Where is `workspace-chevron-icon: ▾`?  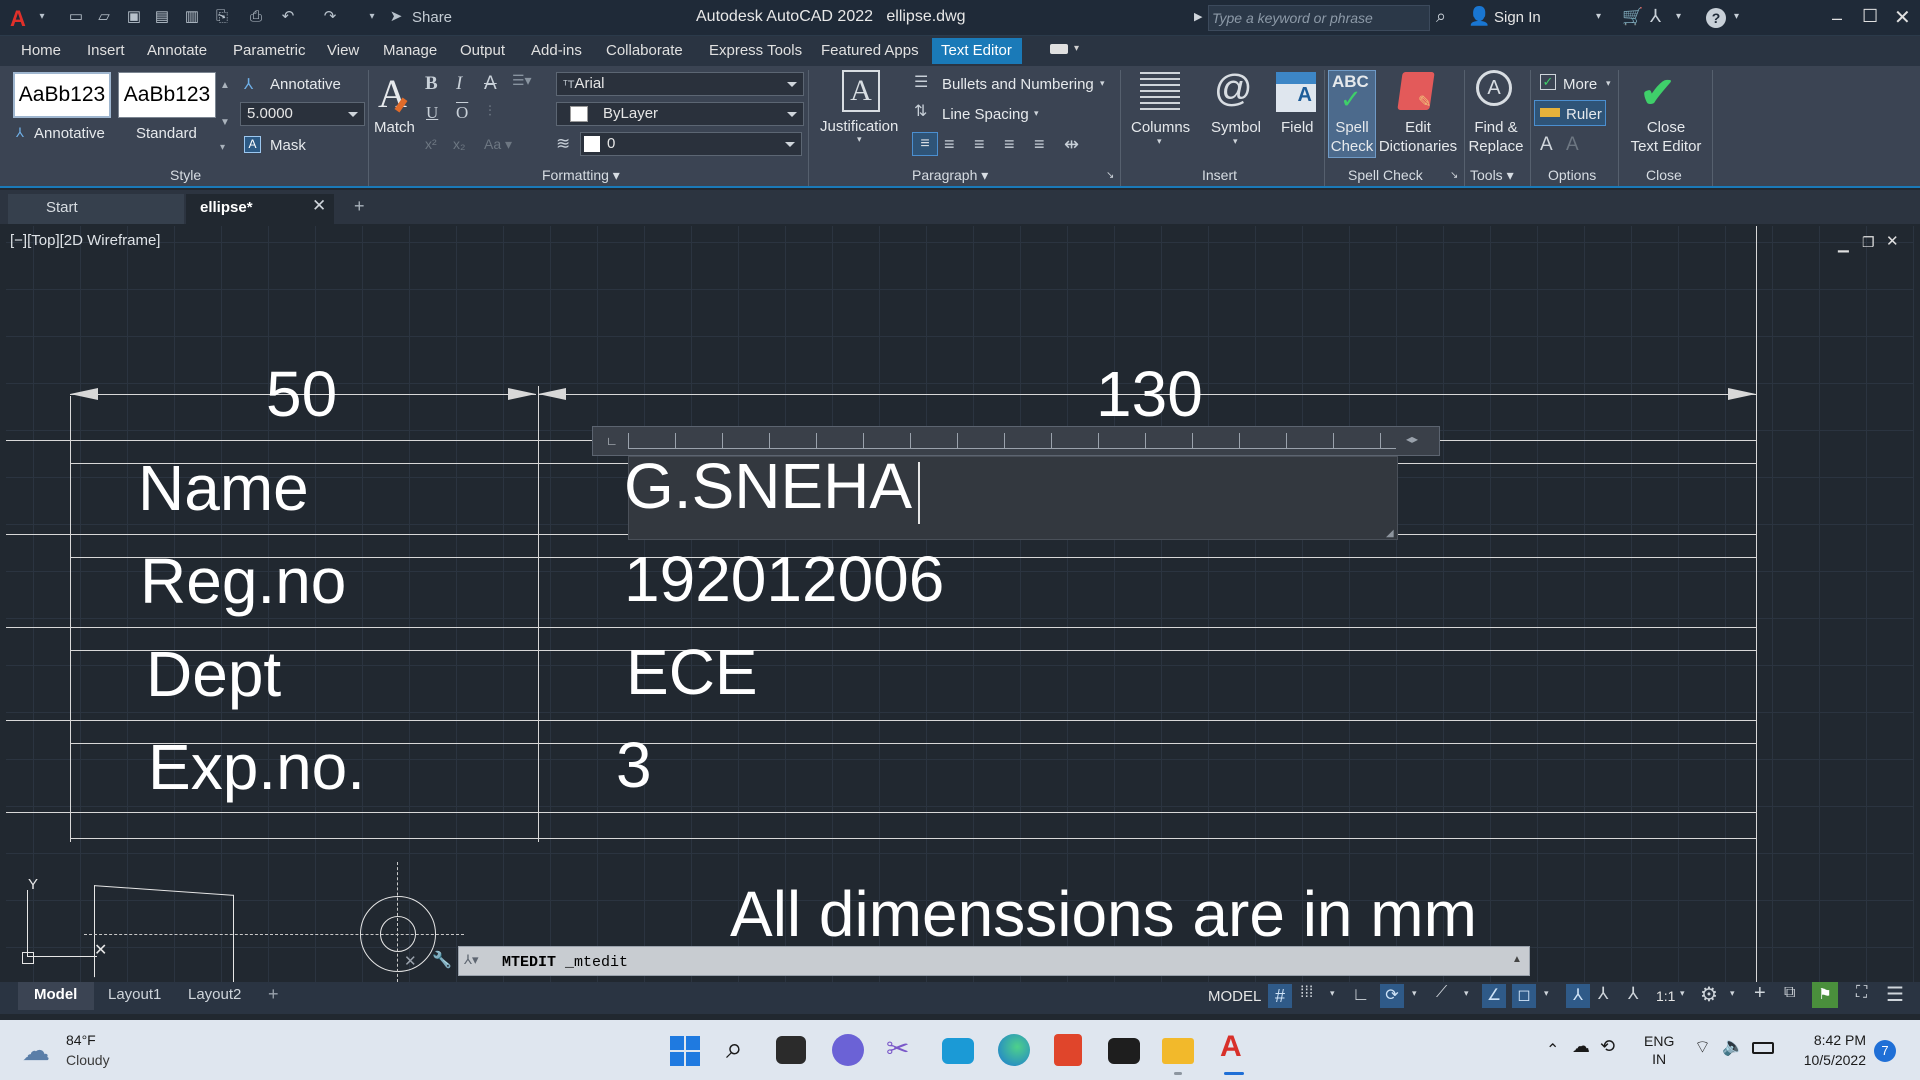 workspace-chevron-icon: ▾ is located at coordinates (1732, 993).